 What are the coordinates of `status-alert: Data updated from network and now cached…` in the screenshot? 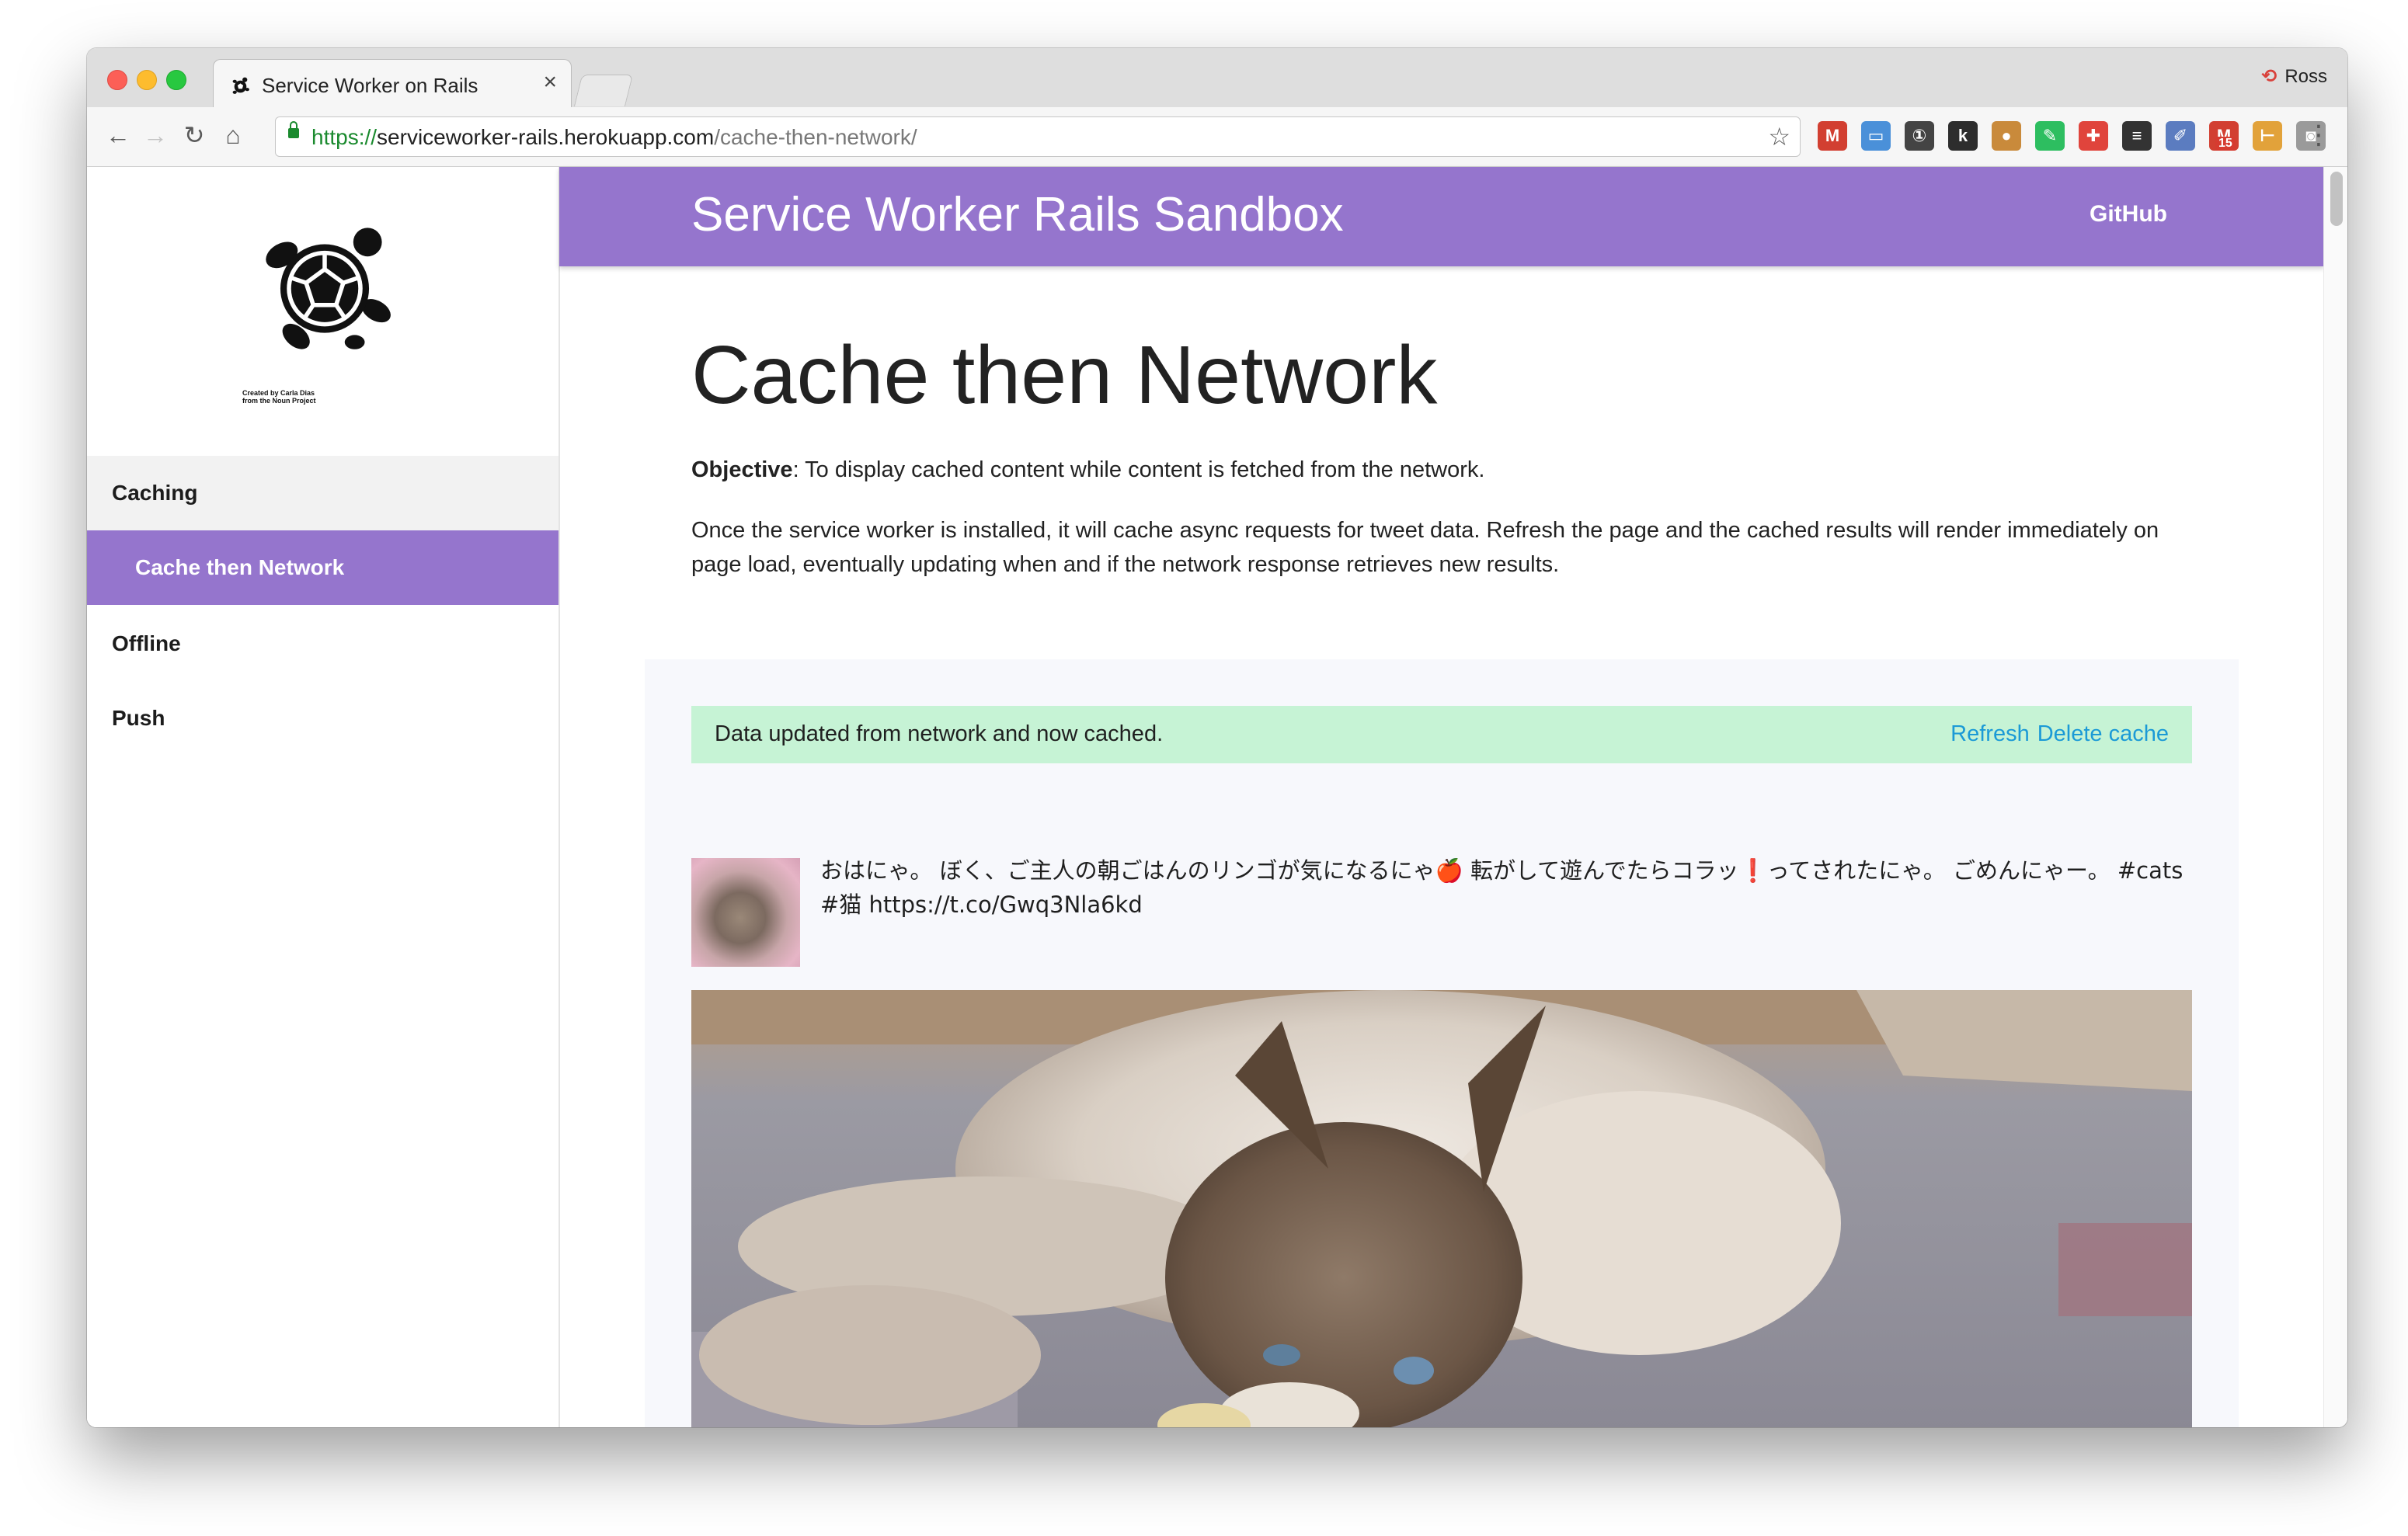 It's located at (1441, 735).